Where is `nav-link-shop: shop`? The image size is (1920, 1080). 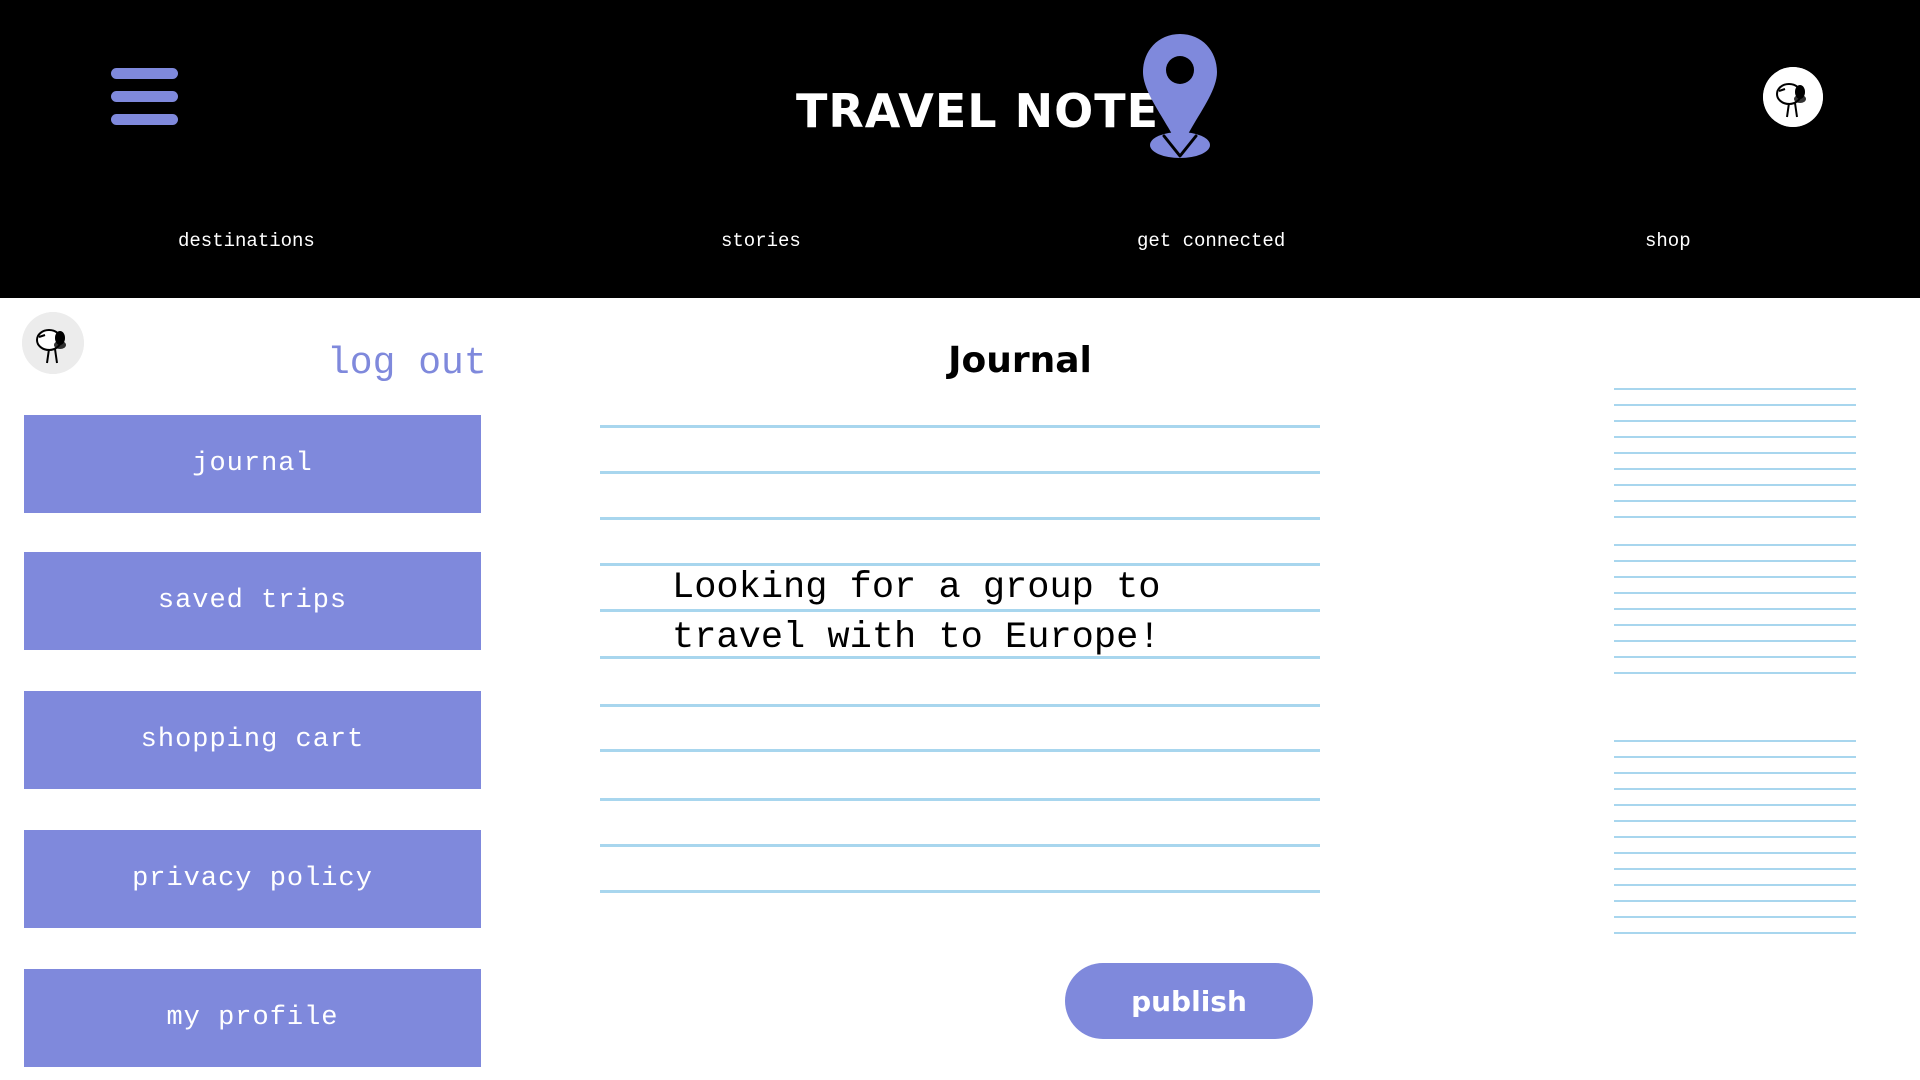
nav-link-shop: shop is located at coordinates (1668, 241).